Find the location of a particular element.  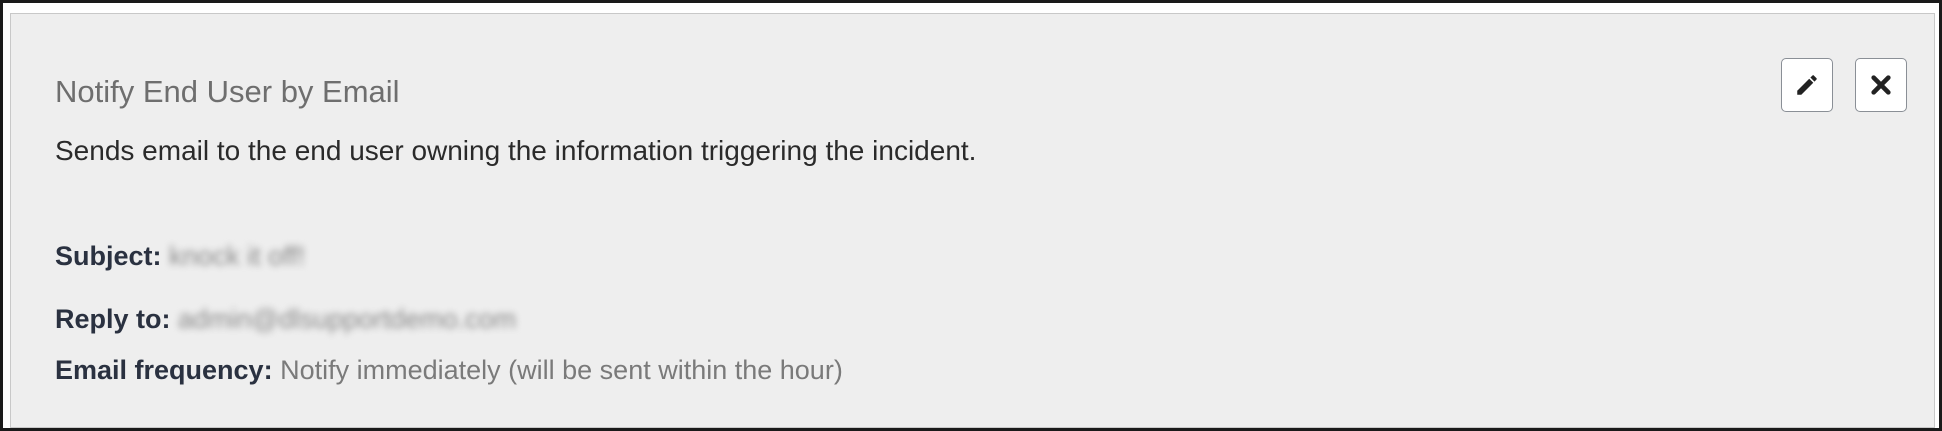

subject-row: Subject: knock it off! is located at coordinates (180, 256).